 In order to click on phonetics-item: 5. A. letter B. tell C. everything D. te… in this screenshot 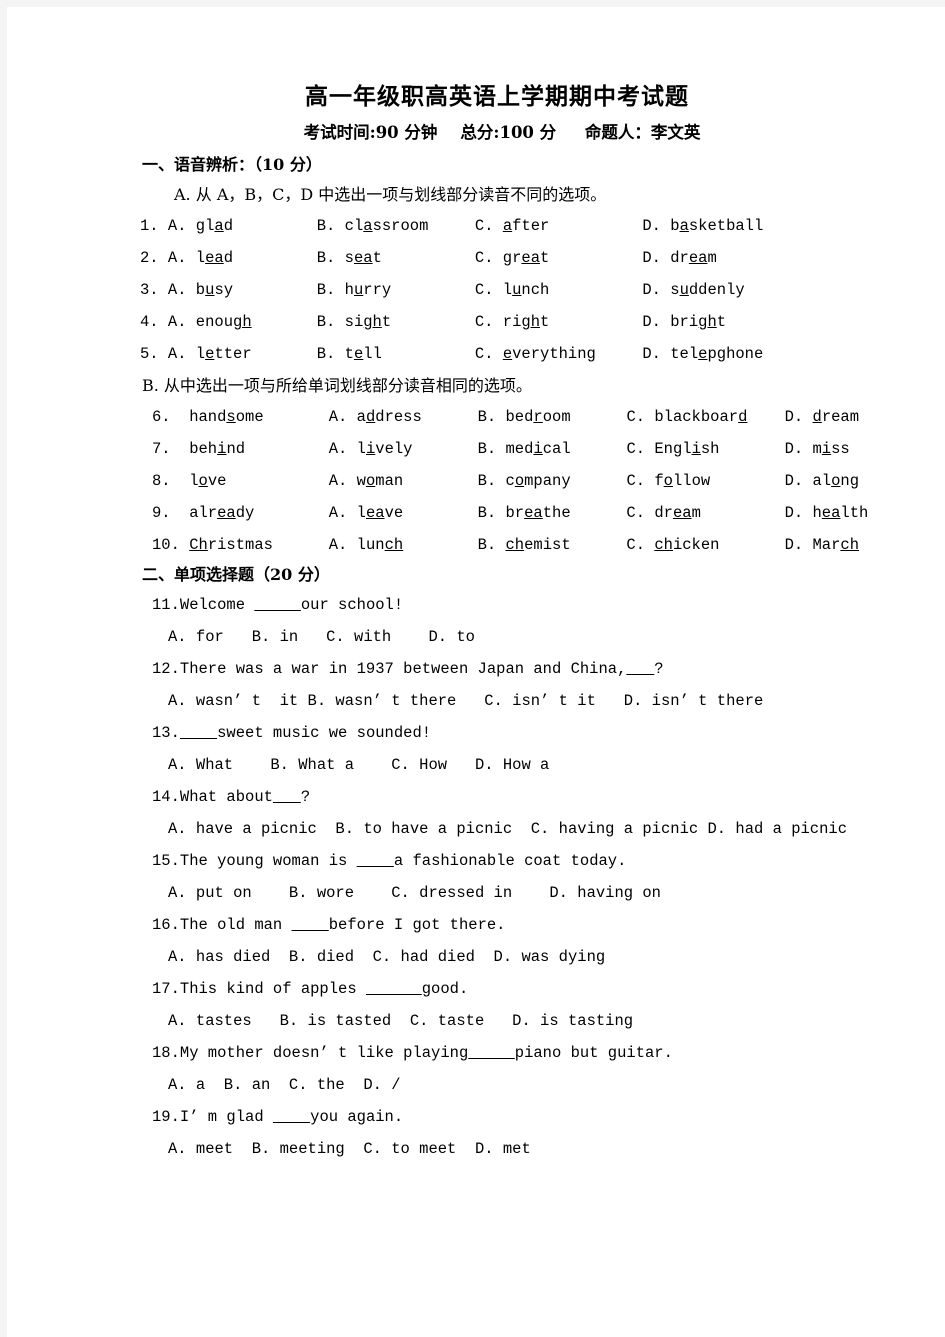, I will do `click(475, 354)`.